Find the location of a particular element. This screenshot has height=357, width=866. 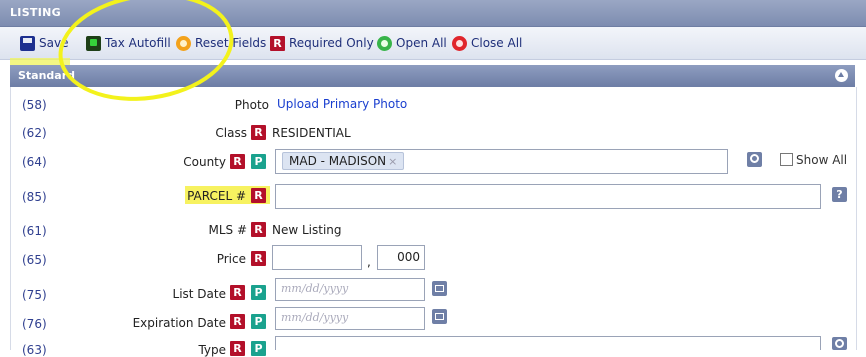

open-all-button: Open All is located at coordinates (412, 43).